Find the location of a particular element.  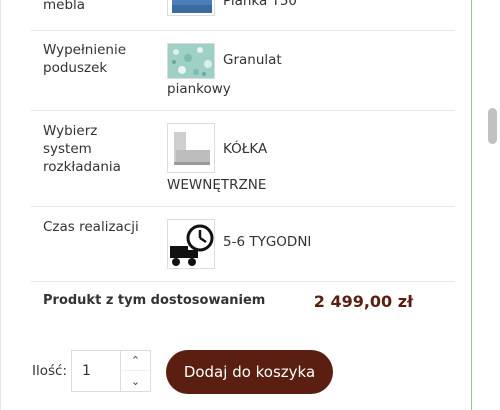

option-value-cont: piankowy is located at coordinates (199, 89).